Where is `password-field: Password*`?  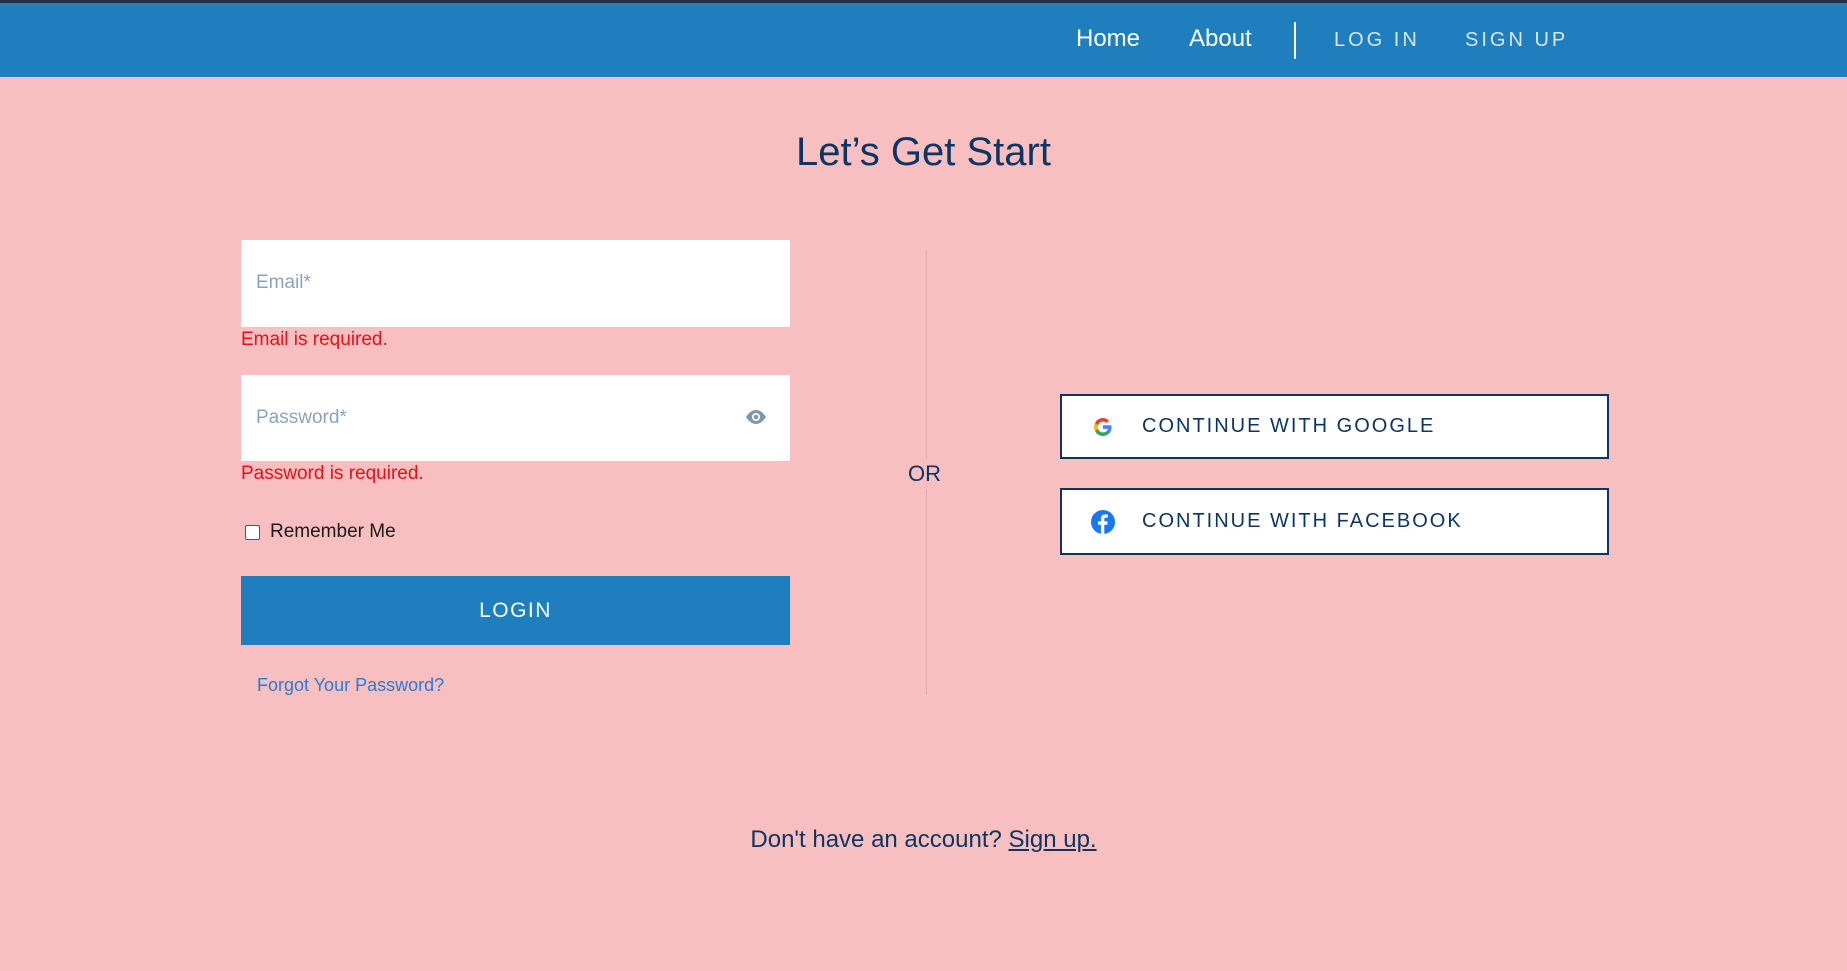 password-field: Password* is located at coordinates (515, 418).